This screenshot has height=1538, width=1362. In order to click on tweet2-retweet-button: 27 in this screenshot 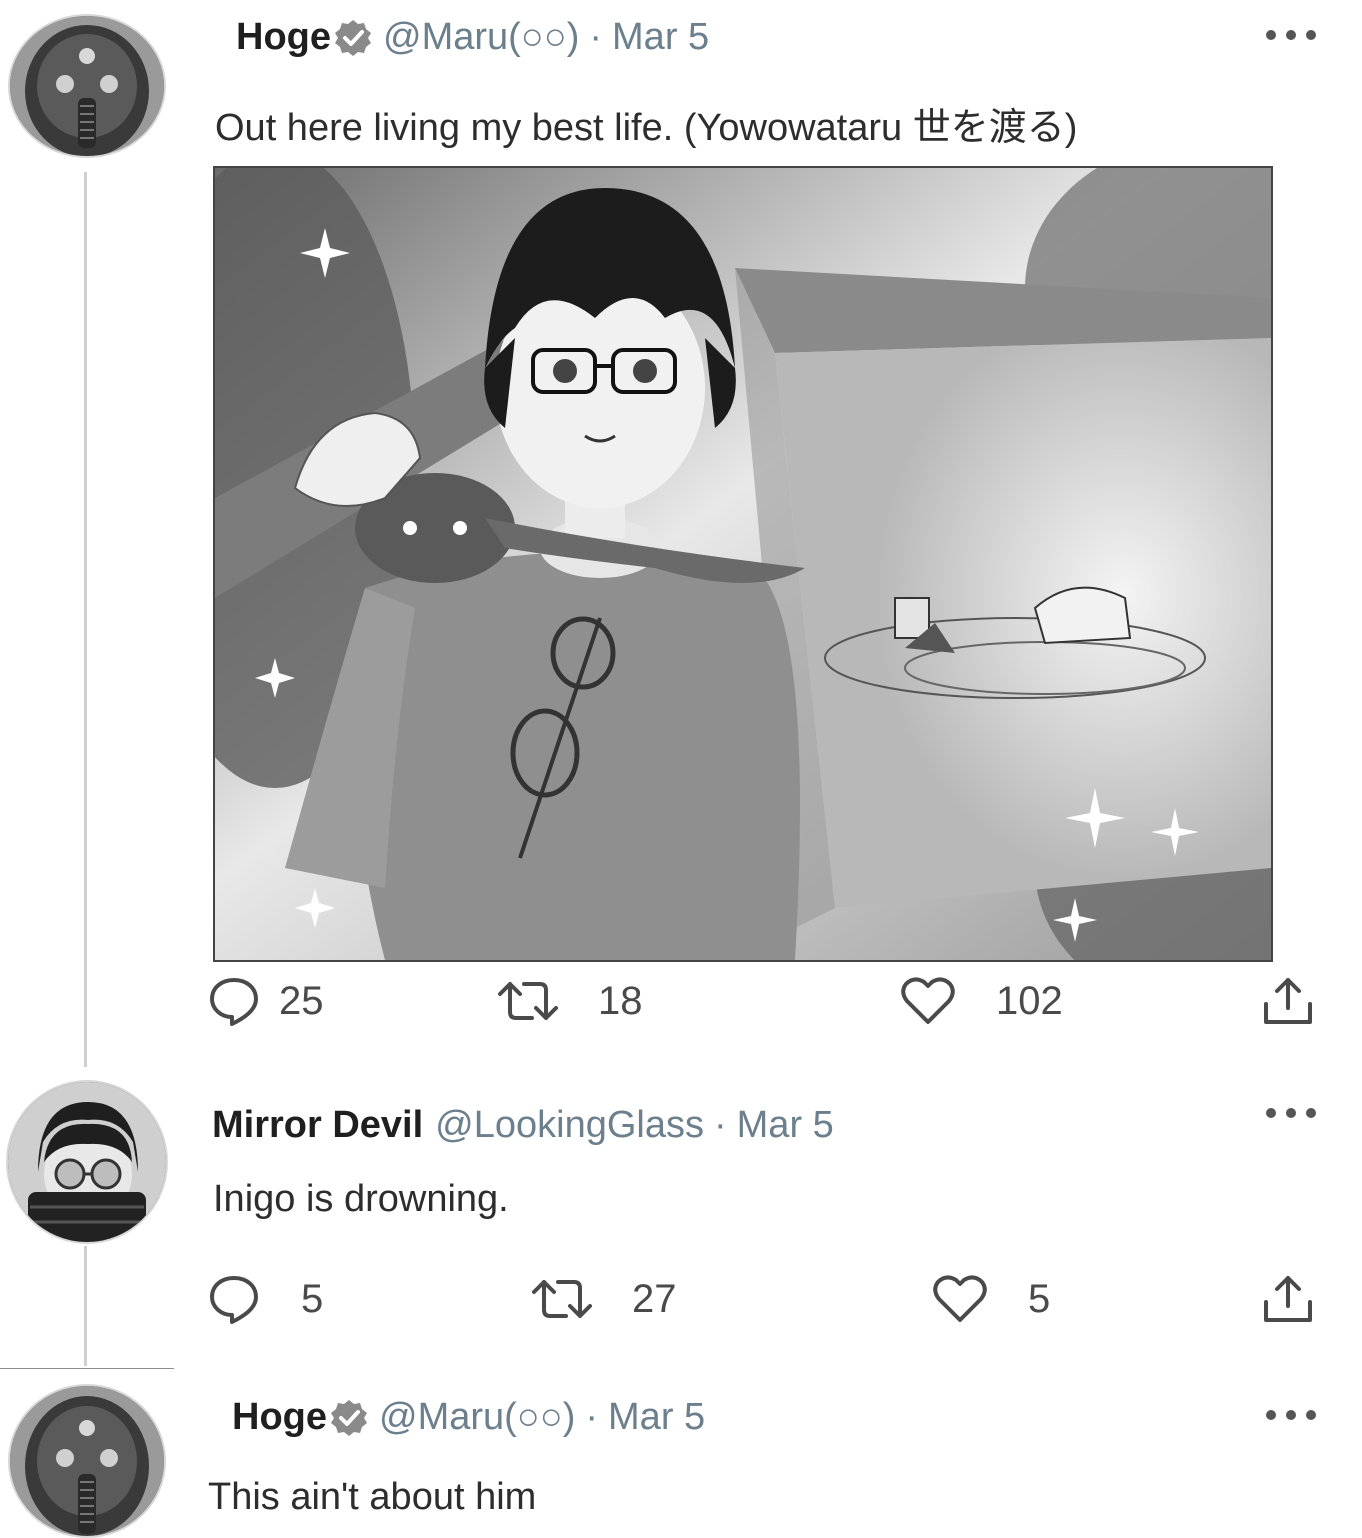, I will do `click(603, 1299)`.